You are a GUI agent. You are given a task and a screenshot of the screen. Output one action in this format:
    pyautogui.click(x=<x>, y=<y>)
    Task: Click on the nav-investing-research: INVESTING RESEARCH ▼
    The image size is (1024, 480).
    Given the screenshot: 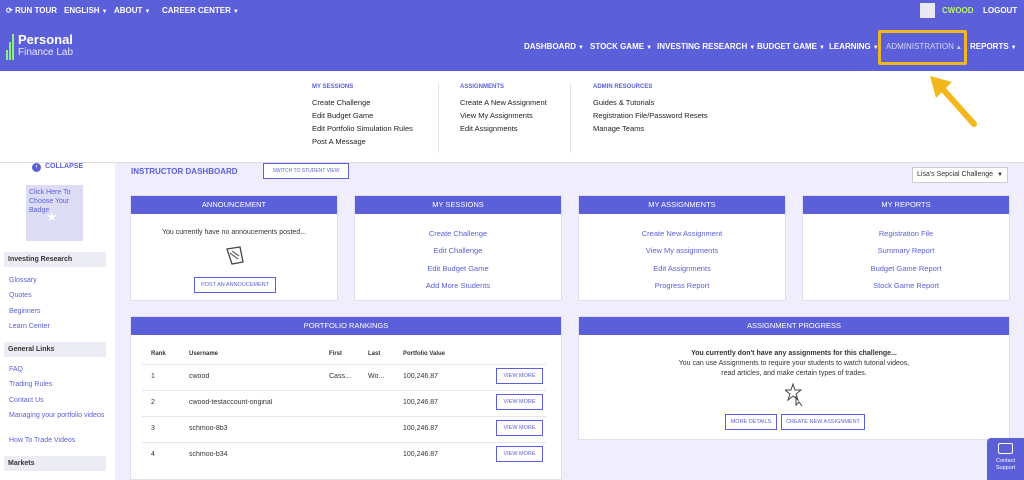 What is the action you would take?
    pyautogui.click(x=706, y=46)
    